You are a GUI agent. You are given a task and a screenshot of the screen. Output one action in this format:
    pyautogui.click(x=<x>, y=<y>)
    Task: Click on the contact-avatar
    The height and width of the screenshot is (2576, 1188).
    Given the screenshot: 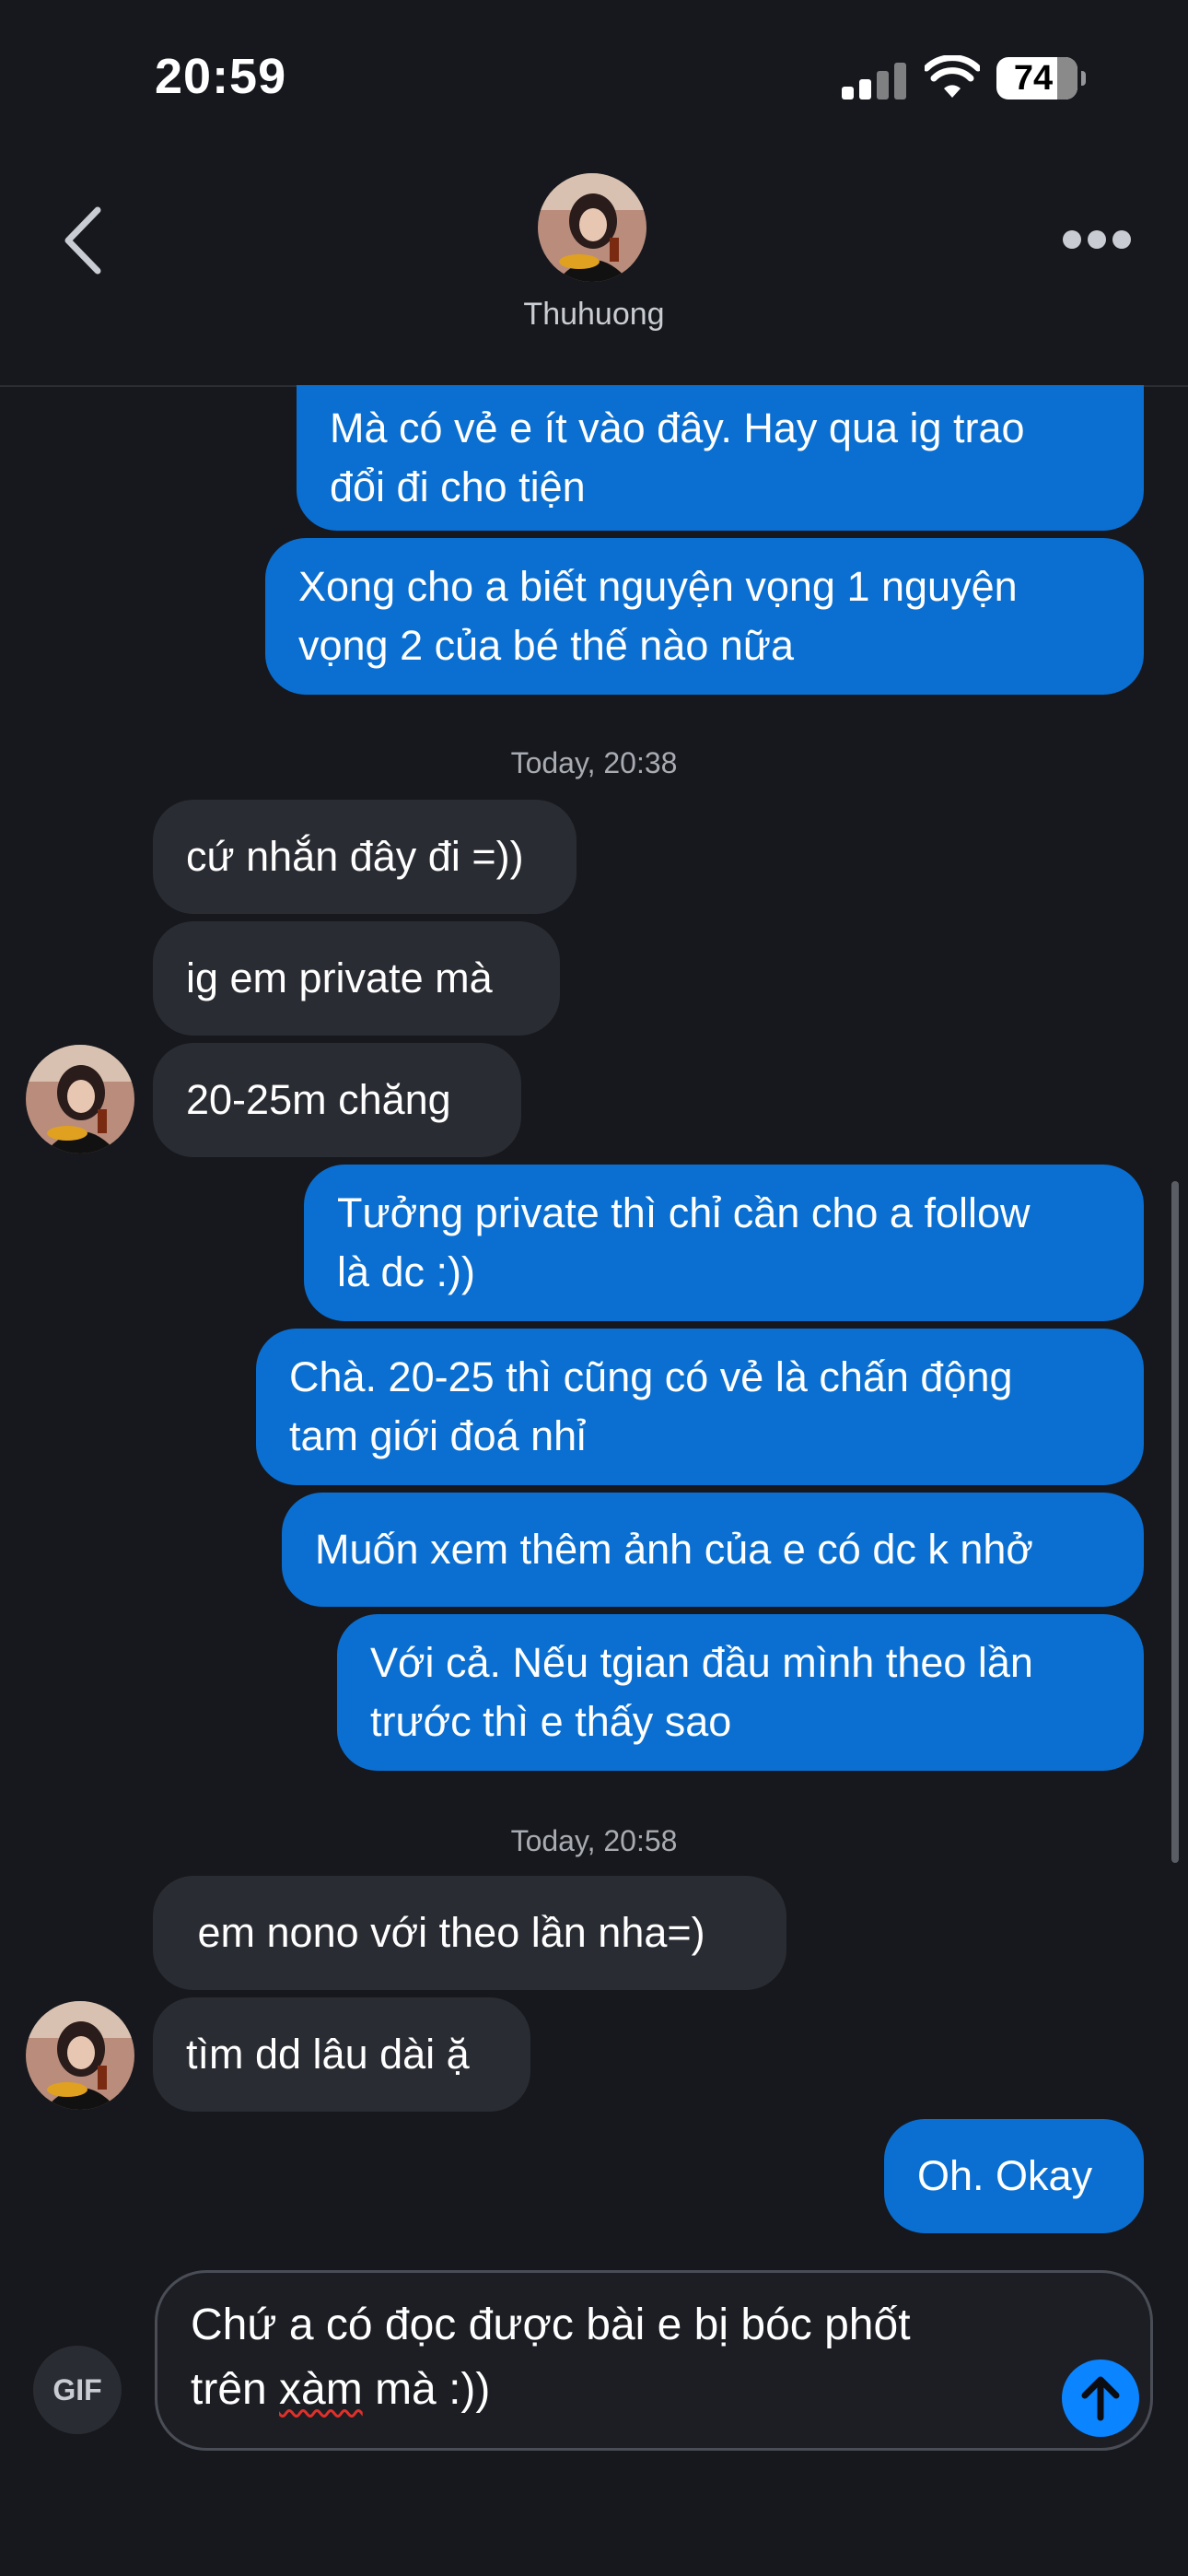 What is the action you would take?
    pyautogui.click(x=592, y=227)
    